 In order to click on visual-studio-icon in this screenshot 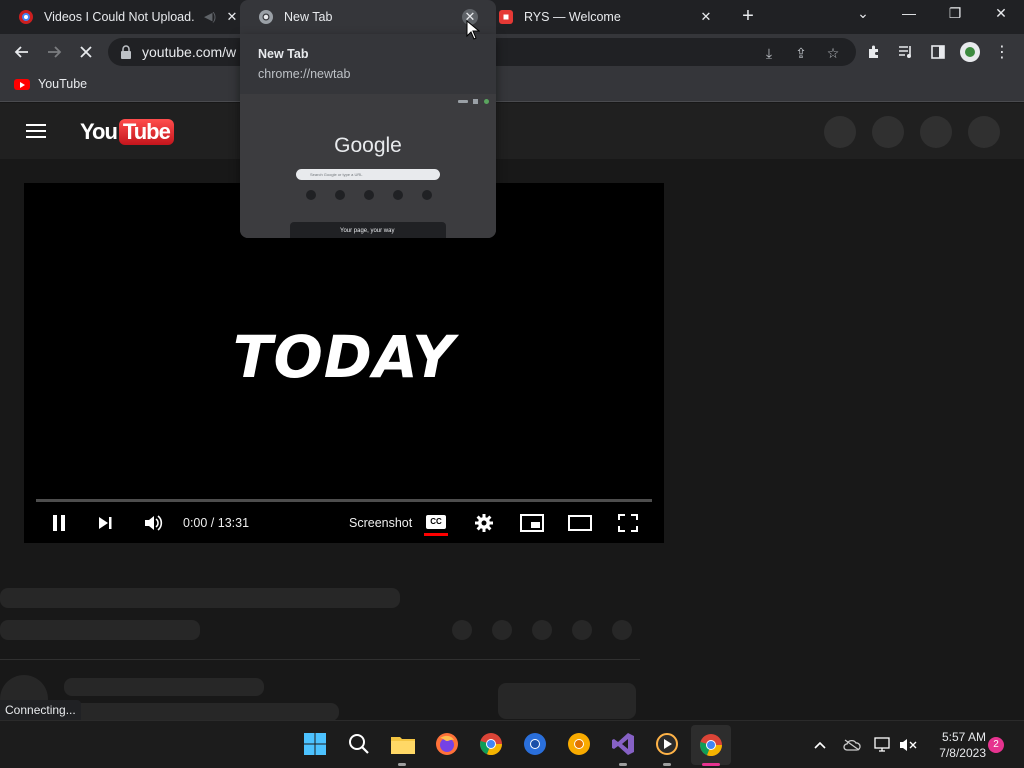, I will do `click(623, 744)`.